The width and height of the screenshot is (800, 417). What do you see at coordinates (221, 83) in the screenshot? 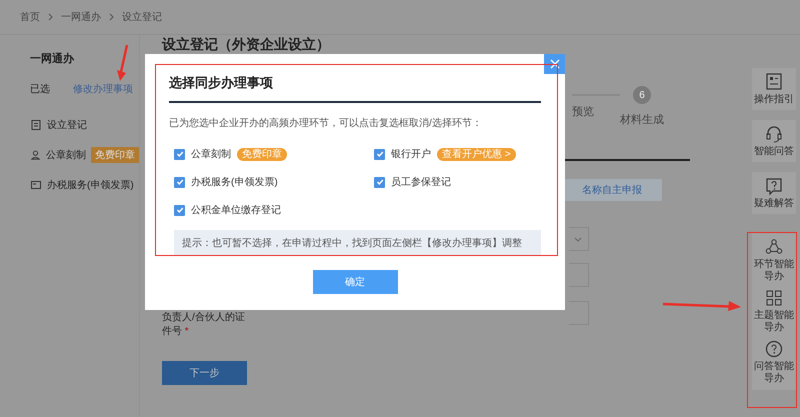
I see `dialog-title: 选择同步办理事项` at bounding box center [221, 83].